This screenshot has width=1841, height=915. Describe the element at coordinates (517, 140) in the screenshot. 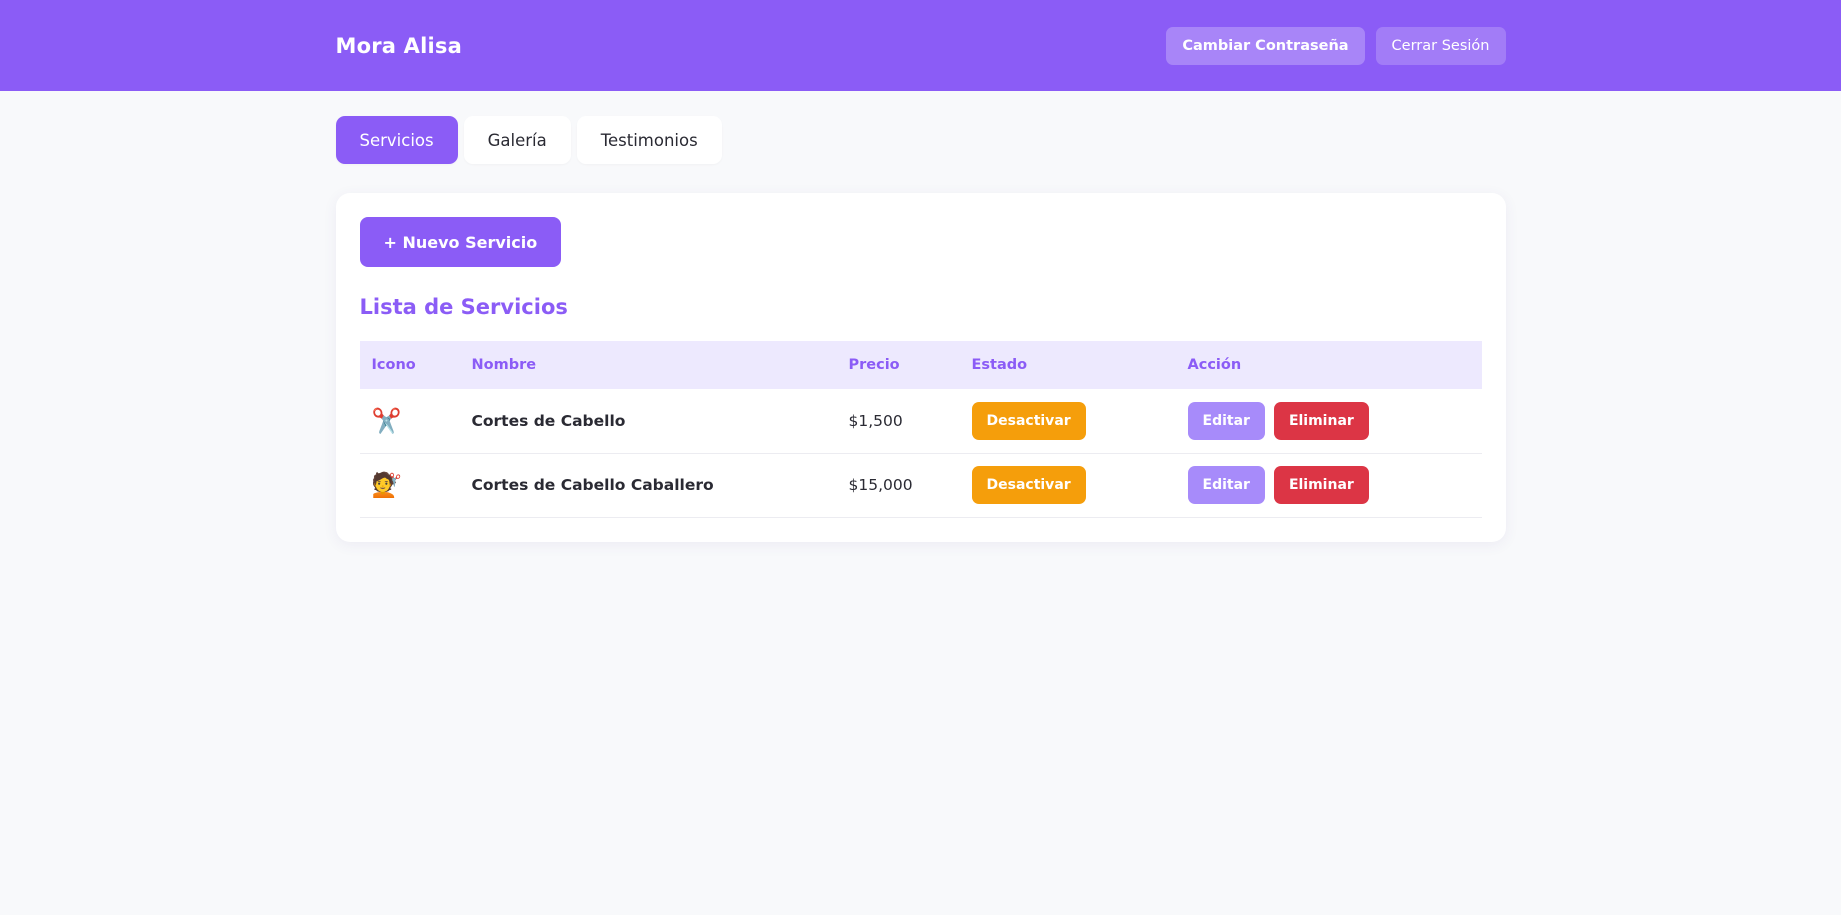

I see `tab-galeria: Galería` at that location.